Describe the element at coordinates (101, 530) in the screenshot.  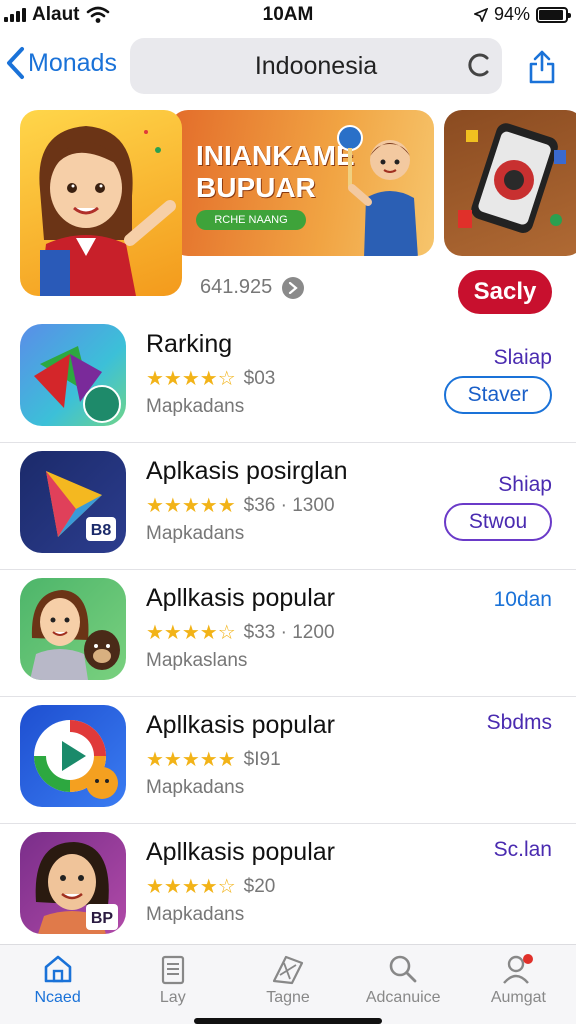
I see `app-badge: B8` at that location.